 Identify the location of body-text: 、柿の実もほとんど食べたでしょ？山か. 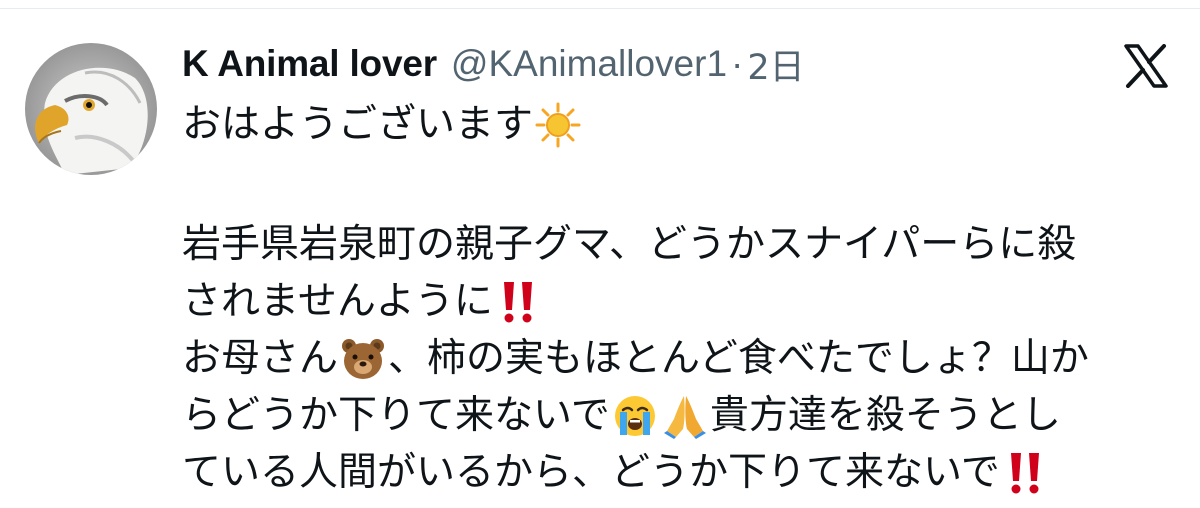
(738, 358).